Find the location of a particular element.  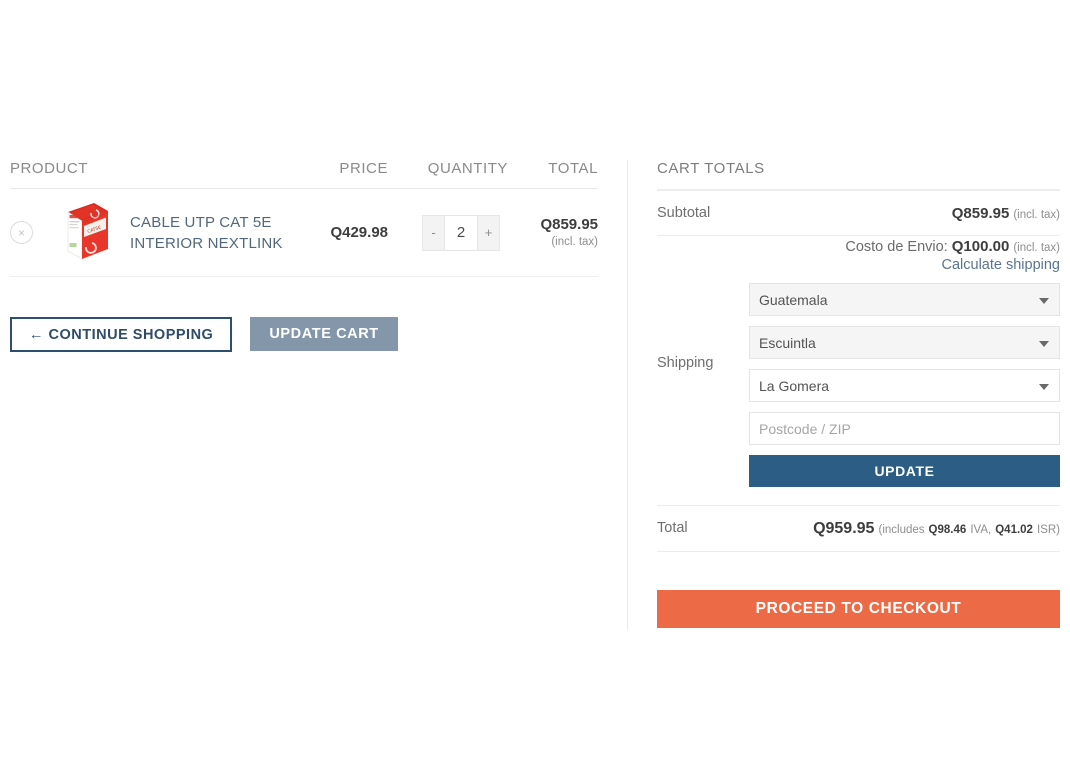

state-select: Escuintla is located at coordinates (904, 342).